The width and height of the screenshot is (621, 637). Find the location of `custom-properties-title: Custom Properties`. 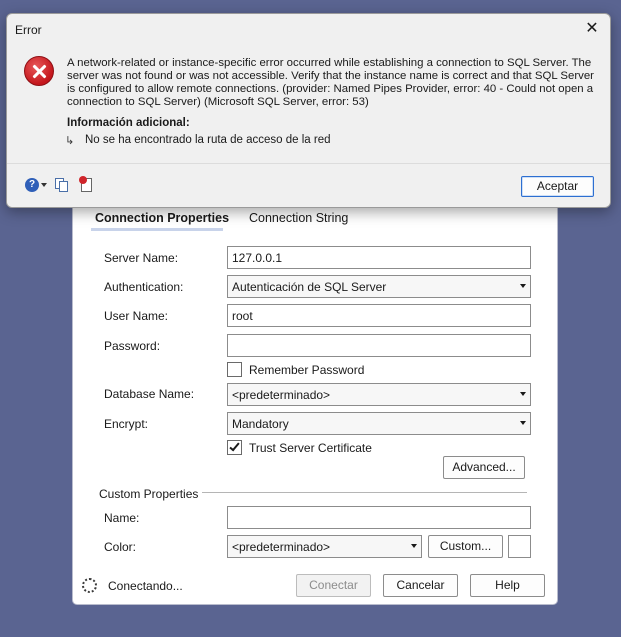

custom-properties-title: Custom Properties is located at coordinates (149, 494).